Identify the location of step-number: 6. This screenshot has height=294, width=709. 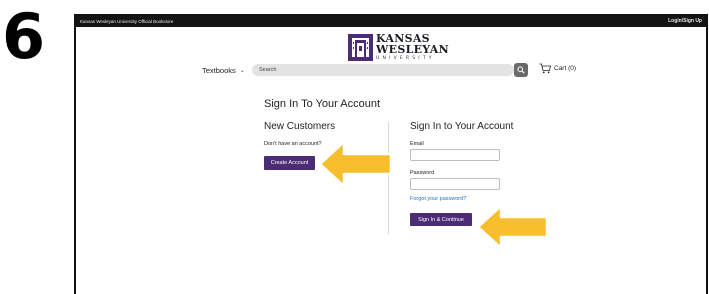
(24, 36).